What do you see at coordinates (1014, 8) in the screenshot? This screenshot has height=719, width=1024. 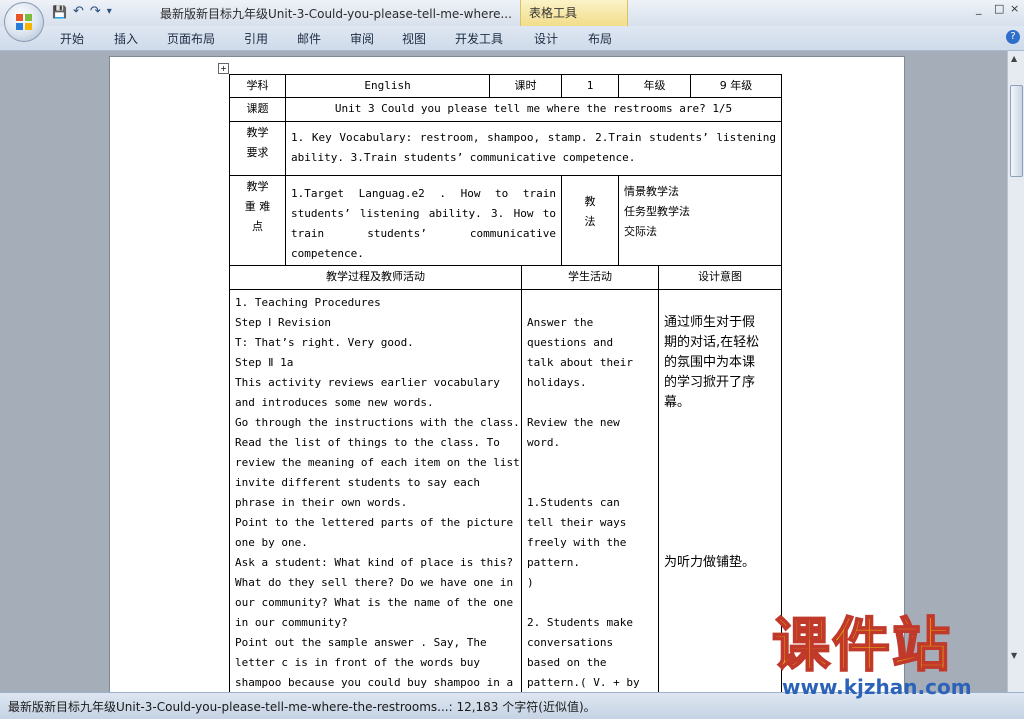 I see `close-button: ×` at bounding box center [1014, 8].